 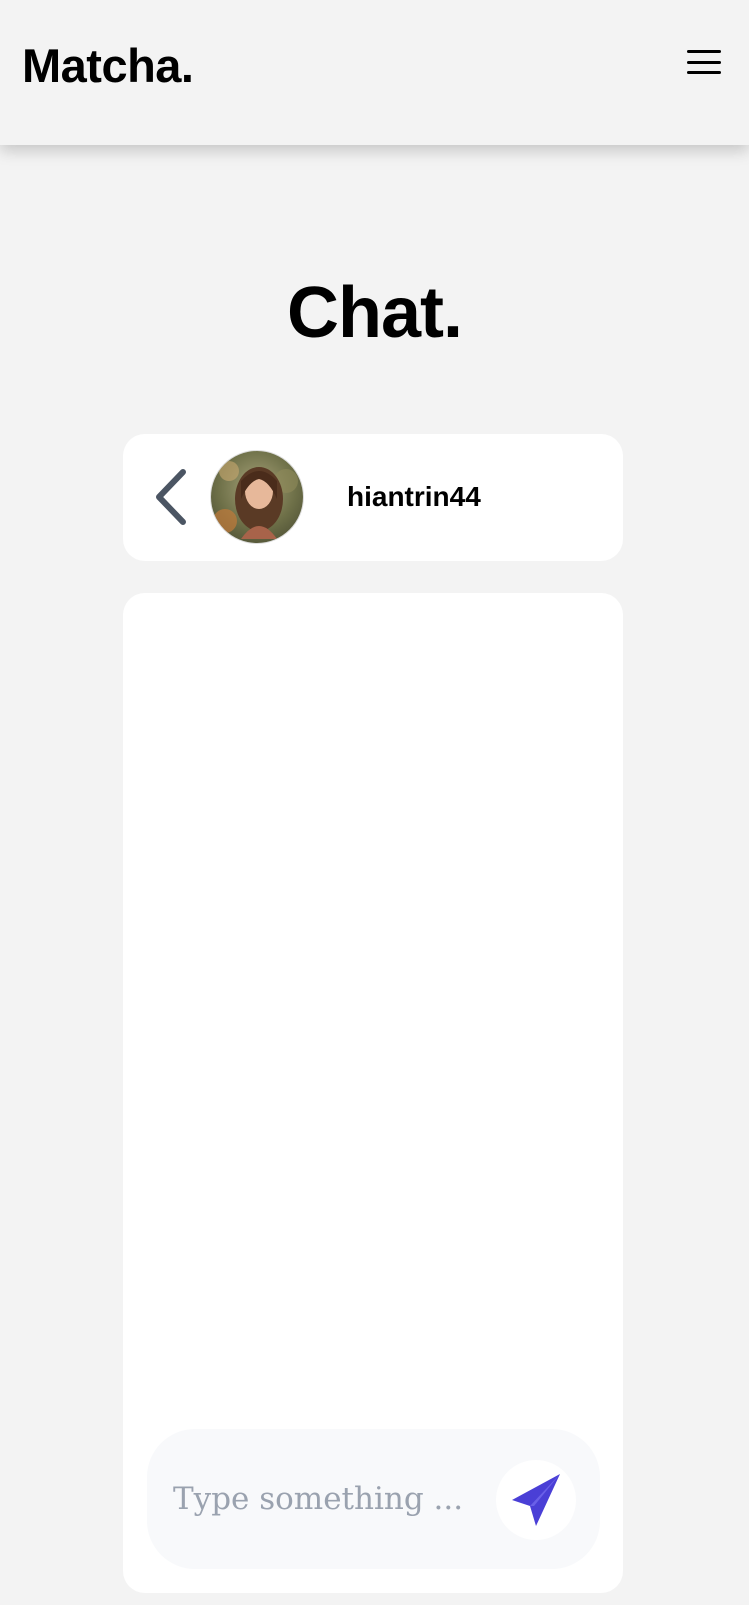 I want to click on menu-button, so click(x=704, y=65).